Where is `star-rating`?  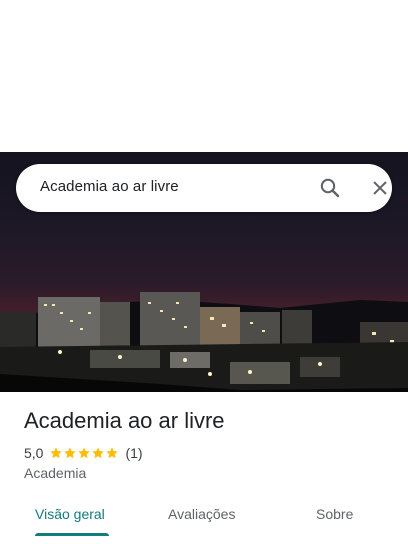
star-rating is located at coordinates (84, 453).